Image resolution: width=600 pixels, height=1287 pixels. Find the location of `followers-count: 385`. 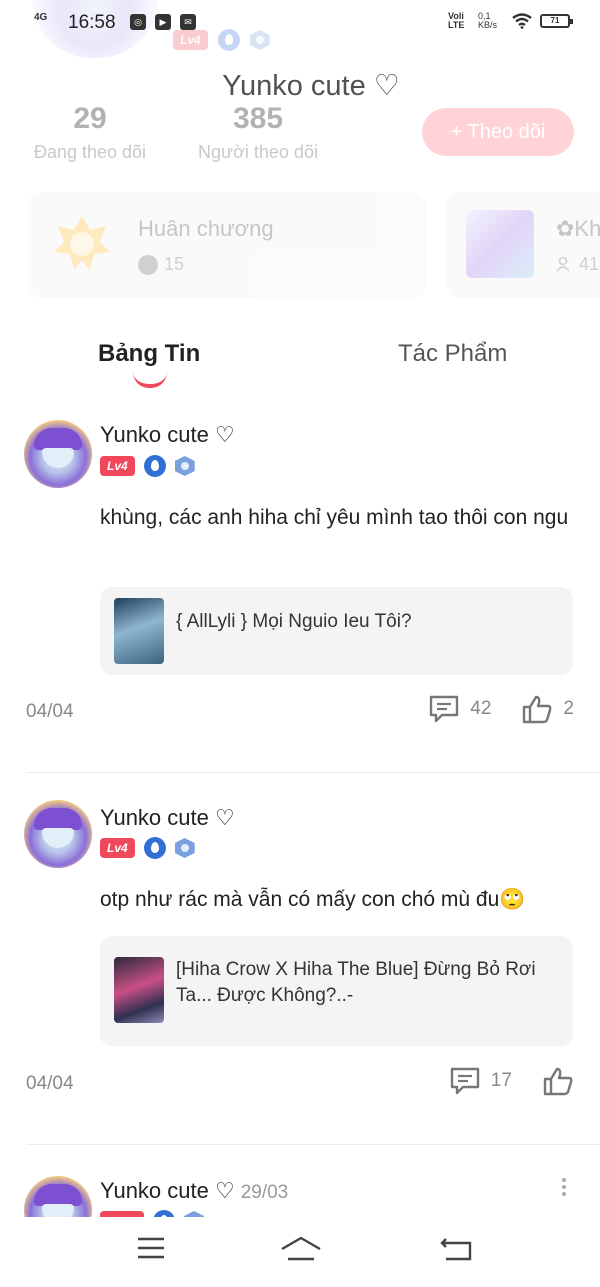

followers-count: 385 is located at coordinates (258, 118).